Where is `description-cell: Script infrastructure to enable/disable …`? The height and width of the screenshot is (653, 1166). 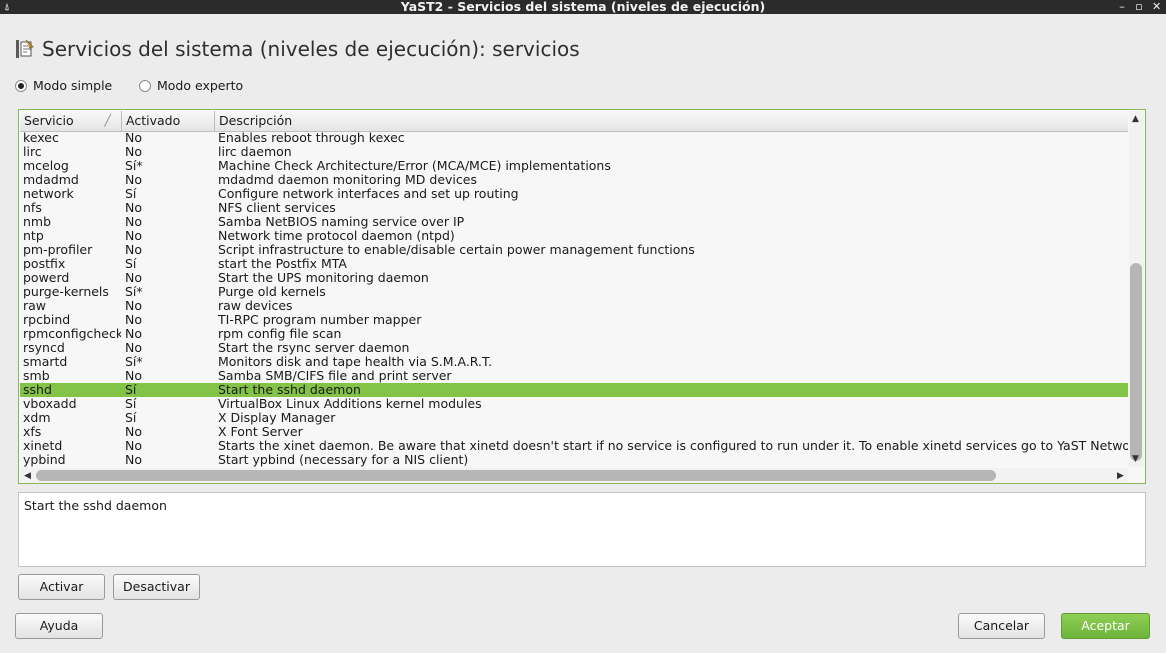
description-cell: Script infrastructure to enable/disable … is located at coordinates (456, 250).